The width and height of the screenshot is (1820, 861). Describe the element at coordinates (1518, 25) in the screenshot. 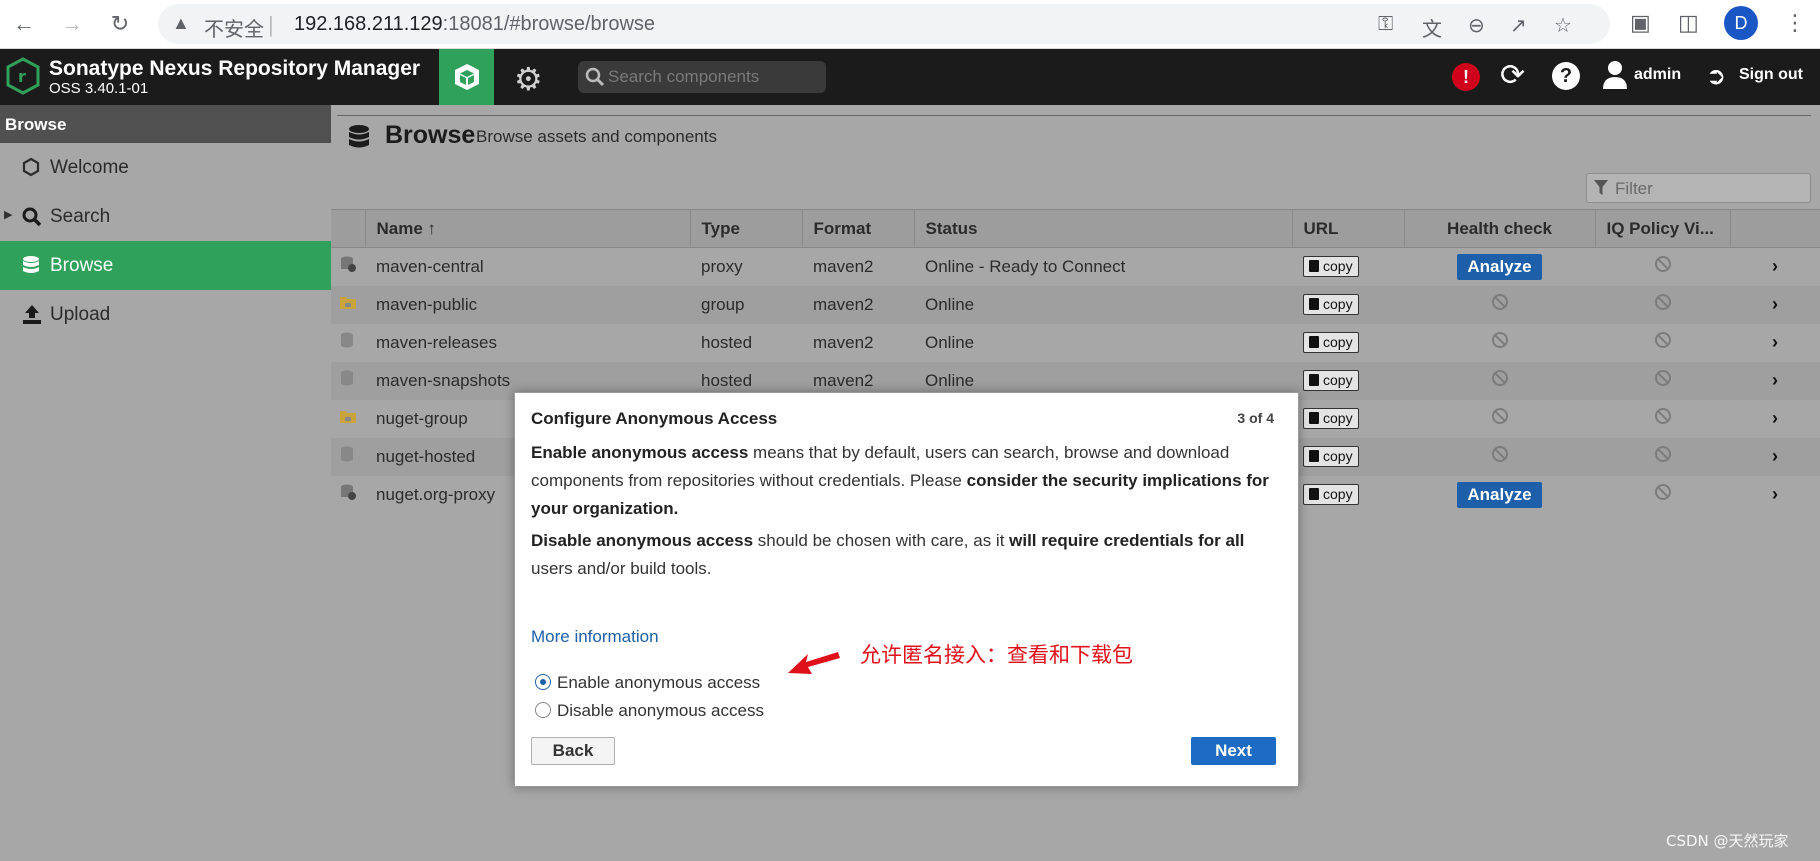

I see `share-icon: ↗` at that location.